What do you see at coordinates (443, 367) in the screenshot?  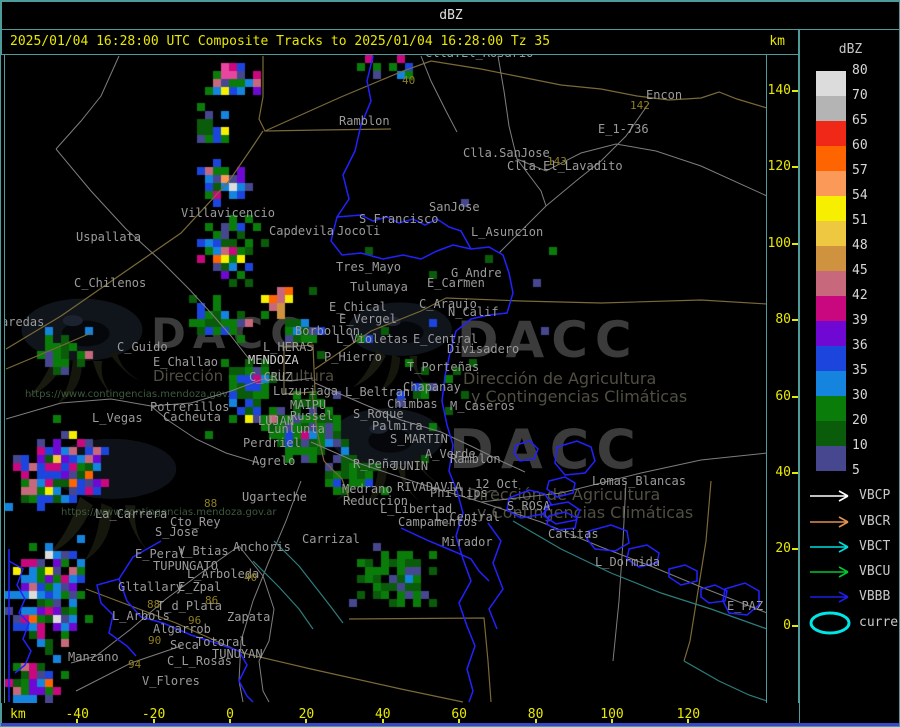 I see `place-label: T_Porteñas` at bounding box center [443, 367].